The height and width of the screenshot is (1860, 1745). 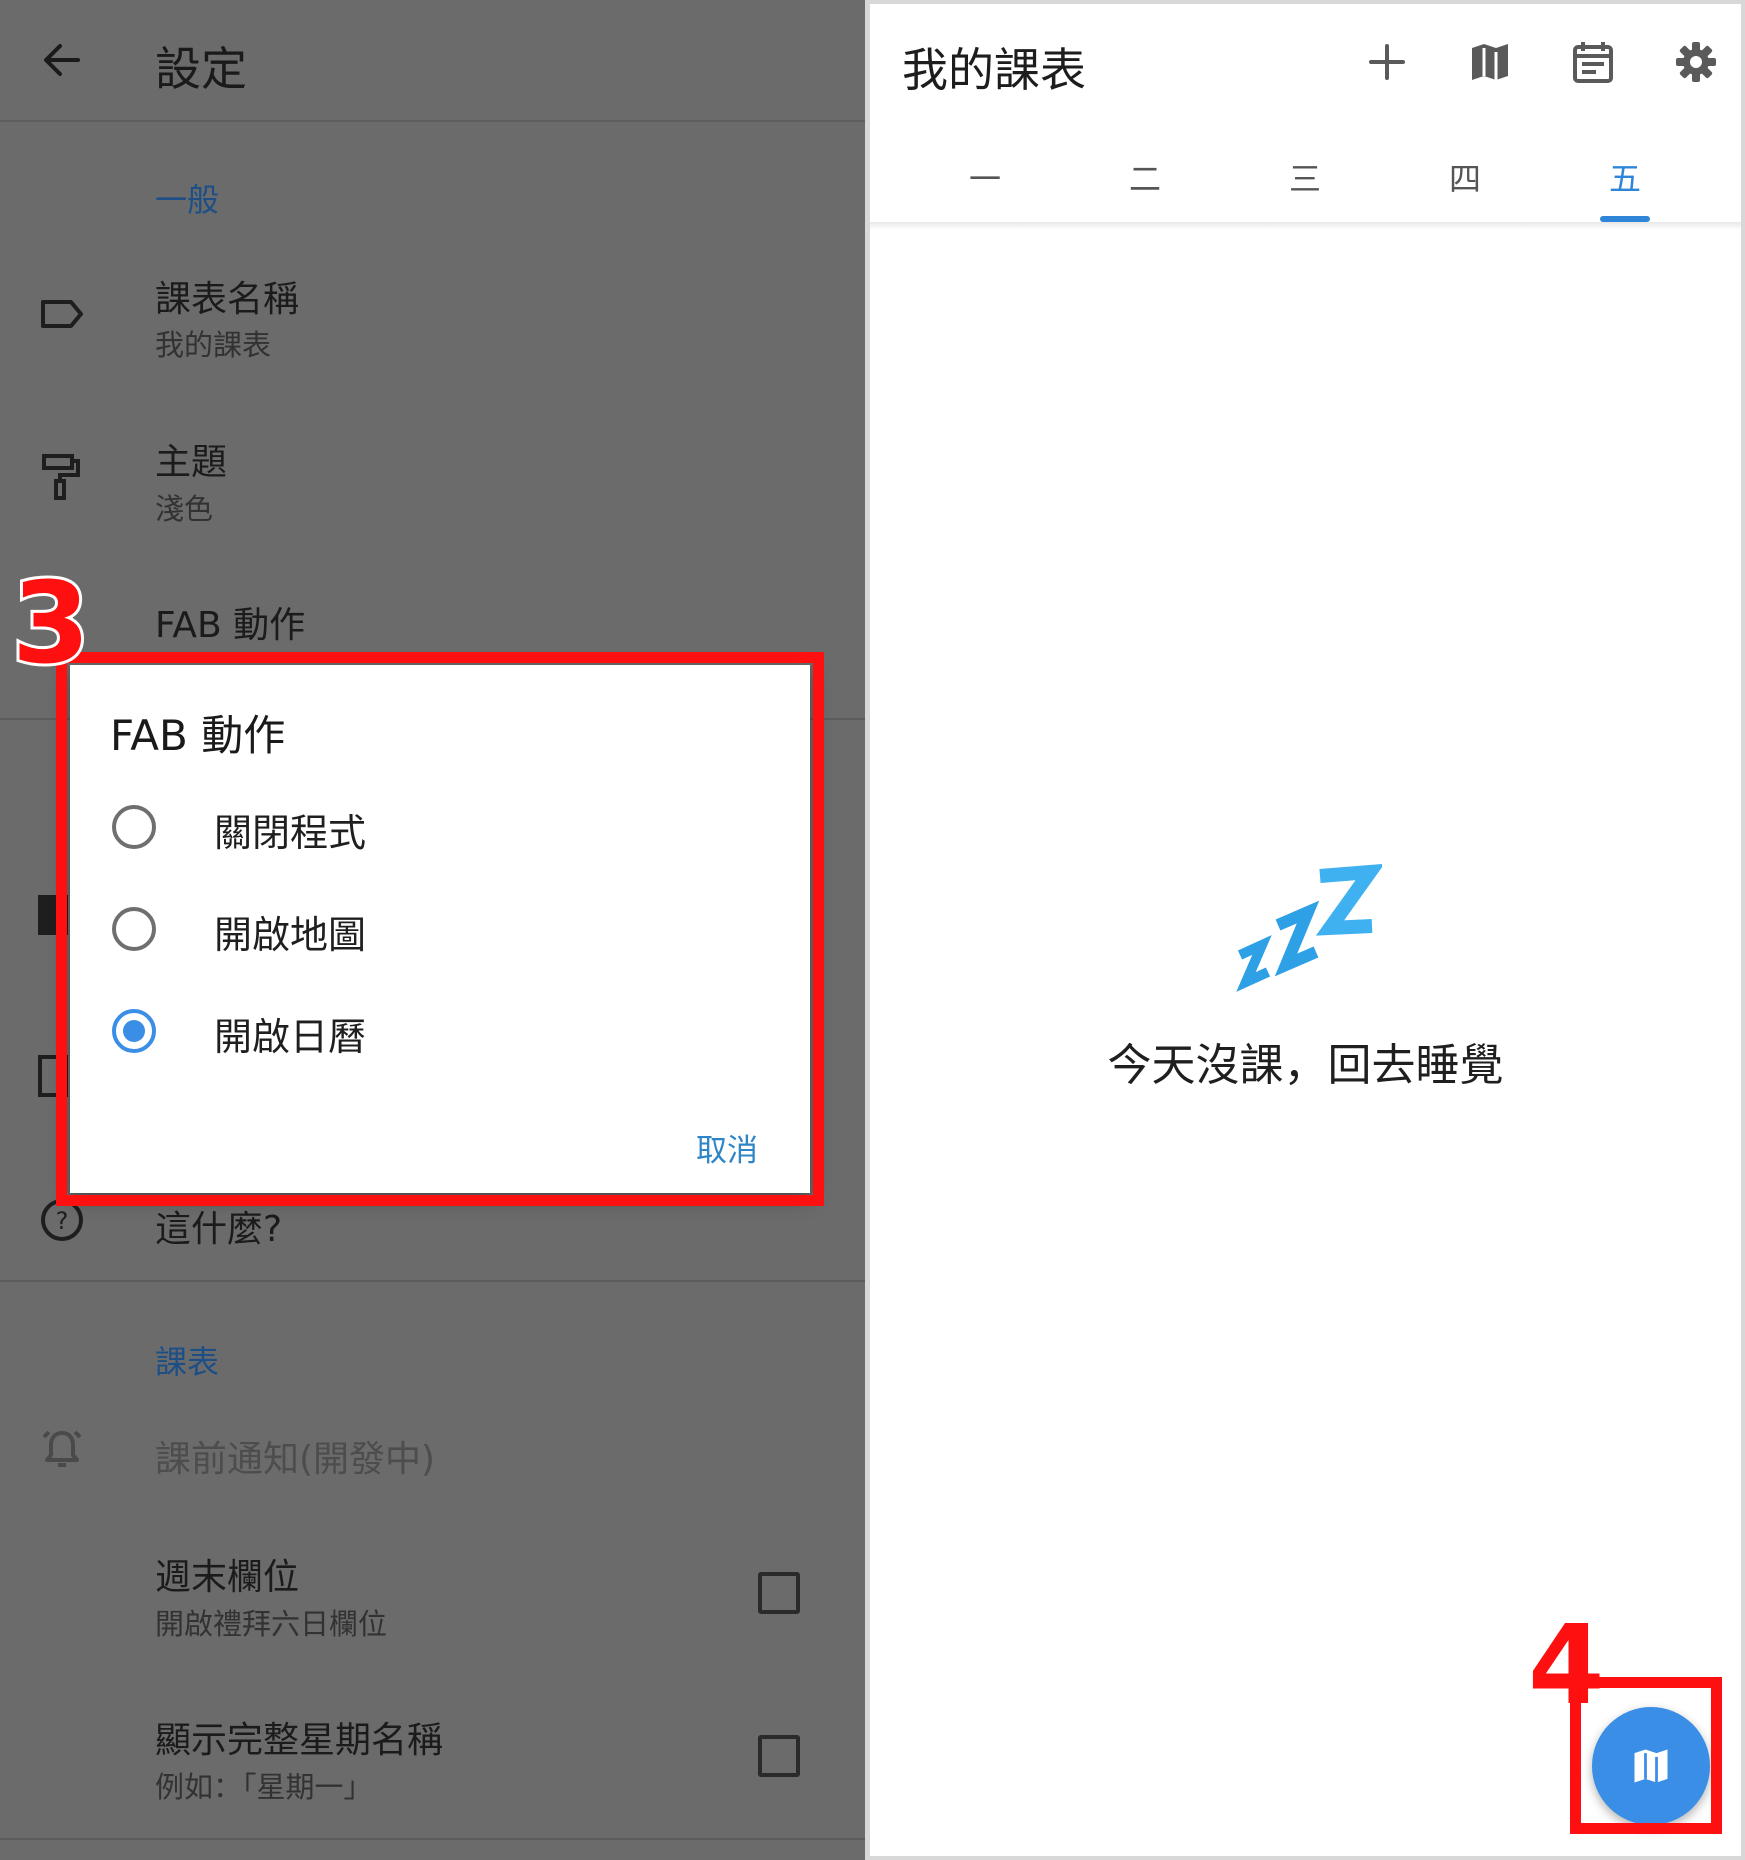 What do you see at coordinates (213, 345) in the screenshot?
I see `schedule-name-value: 我的課表` at bounding box center [213, 345].